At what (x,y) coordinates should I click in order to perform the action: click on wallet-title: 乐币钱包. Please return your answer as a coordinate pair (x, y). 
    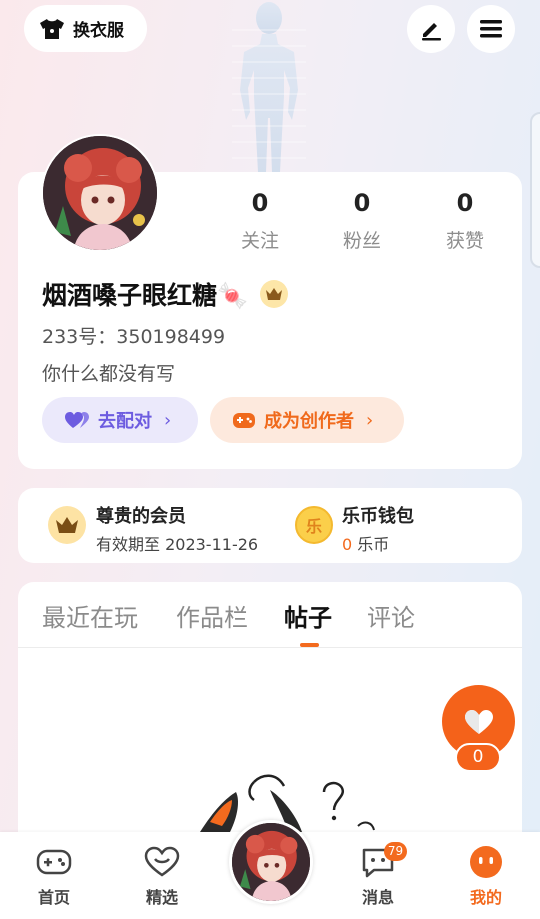
    Looking at the image, I should click on (378, 515).